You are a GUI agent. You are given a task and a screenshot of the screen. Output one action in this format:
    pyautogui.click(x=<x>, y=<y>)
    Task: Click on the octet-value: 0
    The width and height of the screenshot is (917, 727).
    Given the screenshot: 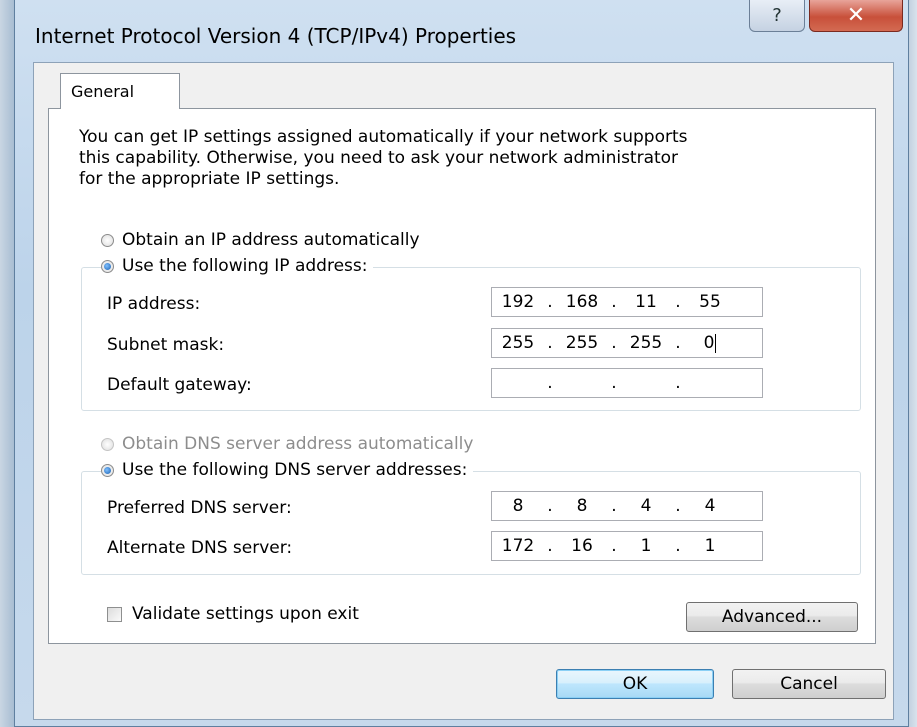 What is the action you would take?
    pyautogui.click(x=709, y=343)
    